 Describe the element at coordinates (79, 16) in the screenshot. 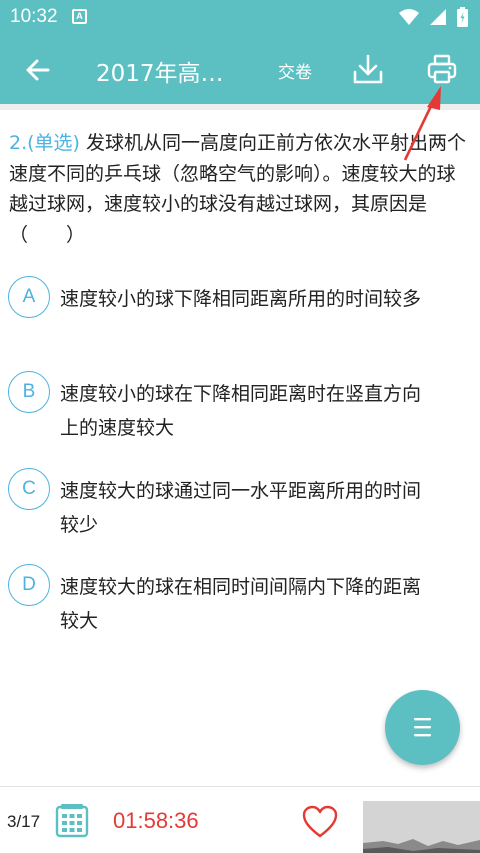

I see `notification-icon: A` at that location.